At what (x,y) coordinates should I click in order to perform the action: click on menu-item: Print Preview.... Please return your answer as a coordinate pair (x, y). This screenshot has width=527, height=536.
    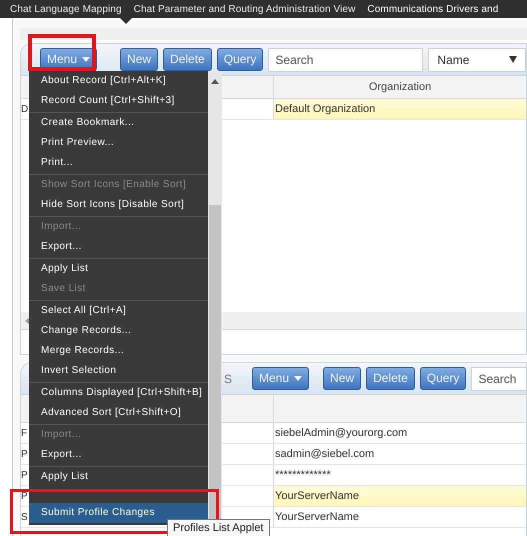
    Looking at the image, I should click on (118, 143).